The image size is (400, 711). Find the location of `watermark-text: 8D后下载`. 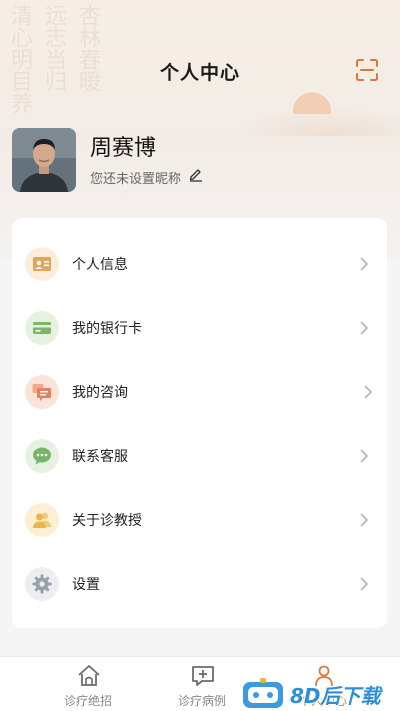

watermark-text: 8D后下载 is located at coordinates (335, 696).